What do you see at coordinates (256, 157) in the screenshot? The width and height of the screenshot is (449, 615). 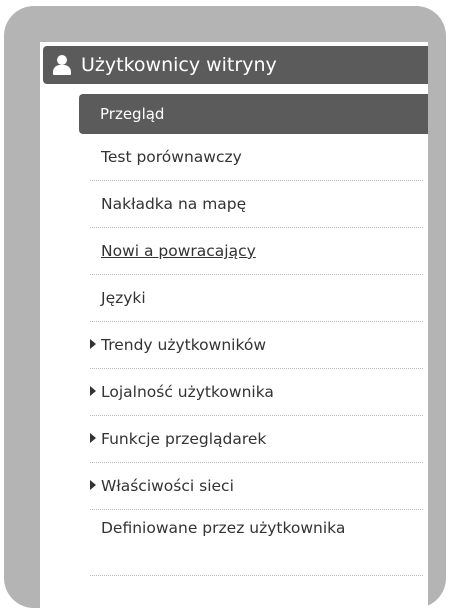 I see `menu-item-benchmark: Test porównawczy` at bounding box center [256, 157].